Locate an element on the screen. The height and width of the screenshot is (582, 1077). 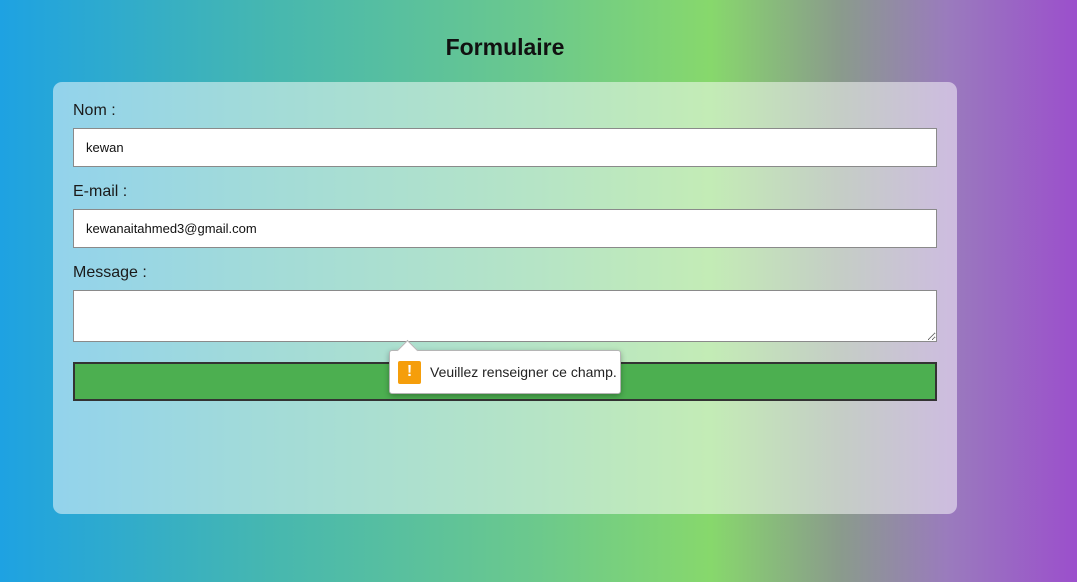
validation-tooltip: ! Veuillez renseigner ce champ. is located at coordinates (505, 366).